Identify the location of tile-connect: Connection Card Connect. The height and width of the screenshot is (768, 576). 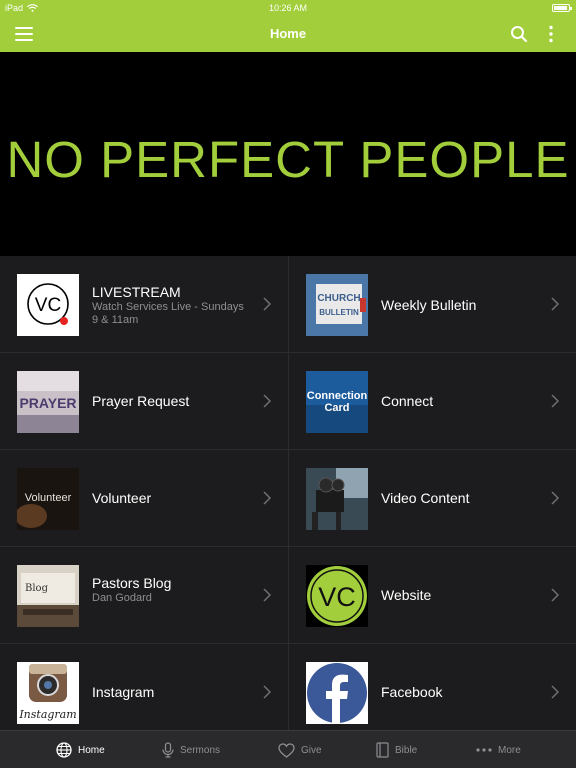
(432, 401).